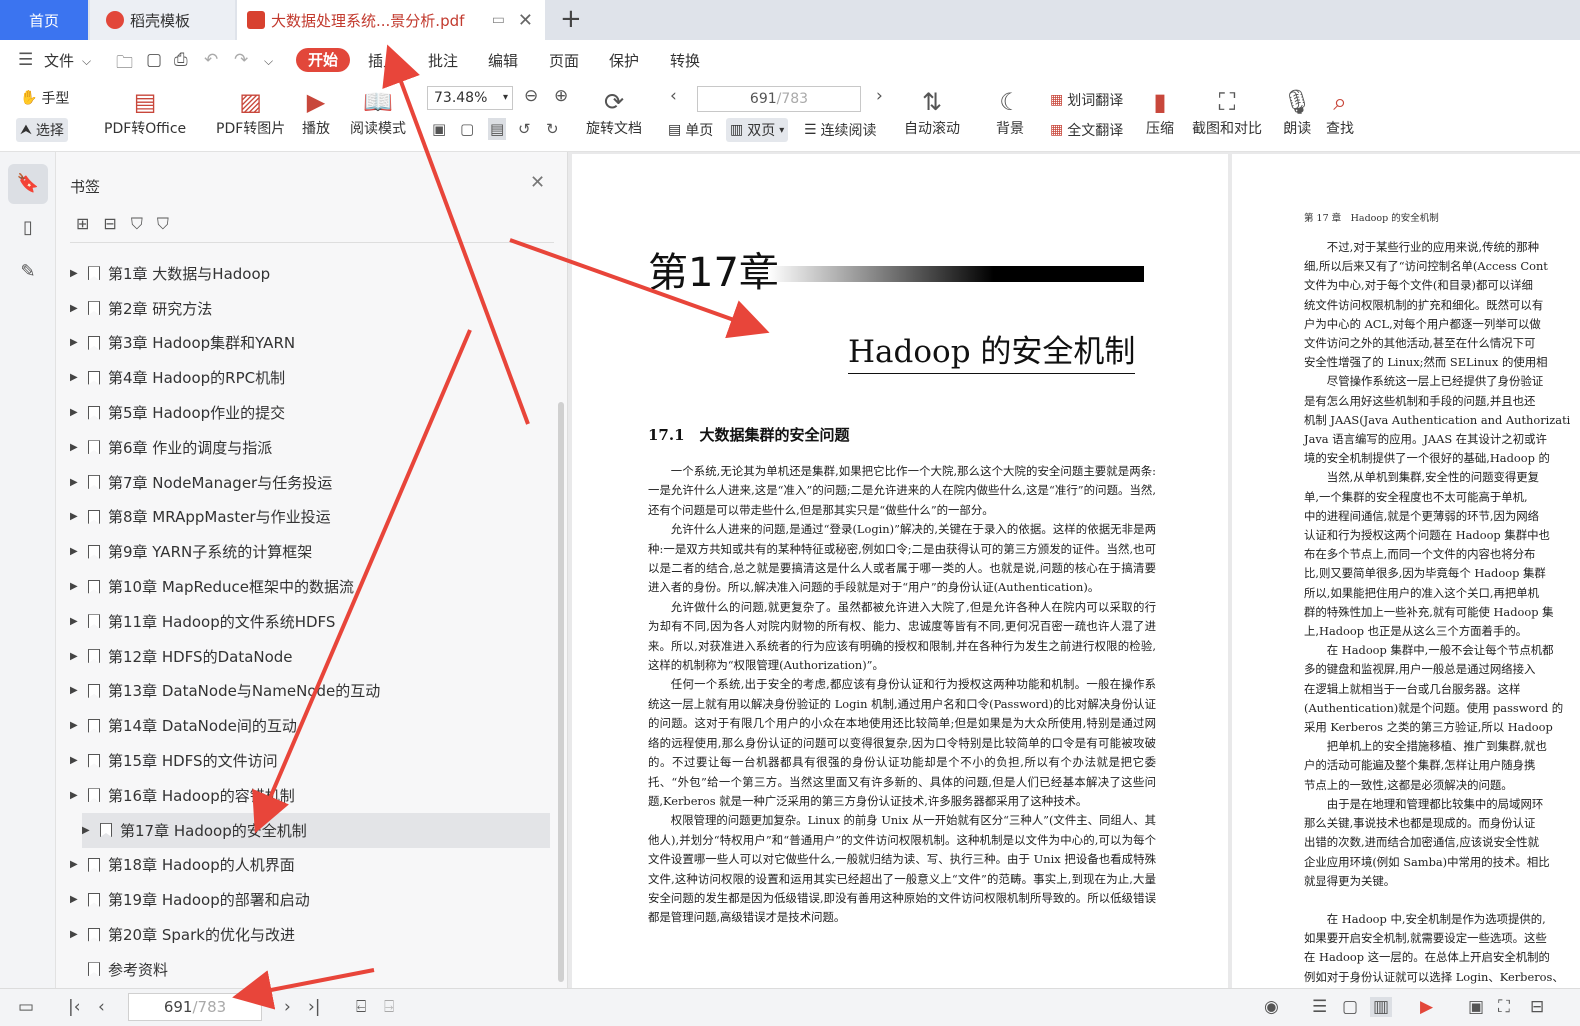  Describe the element at coordinates (690, 130) in the screenshot. I see `single-page-button: ▤ 单页` at that location.